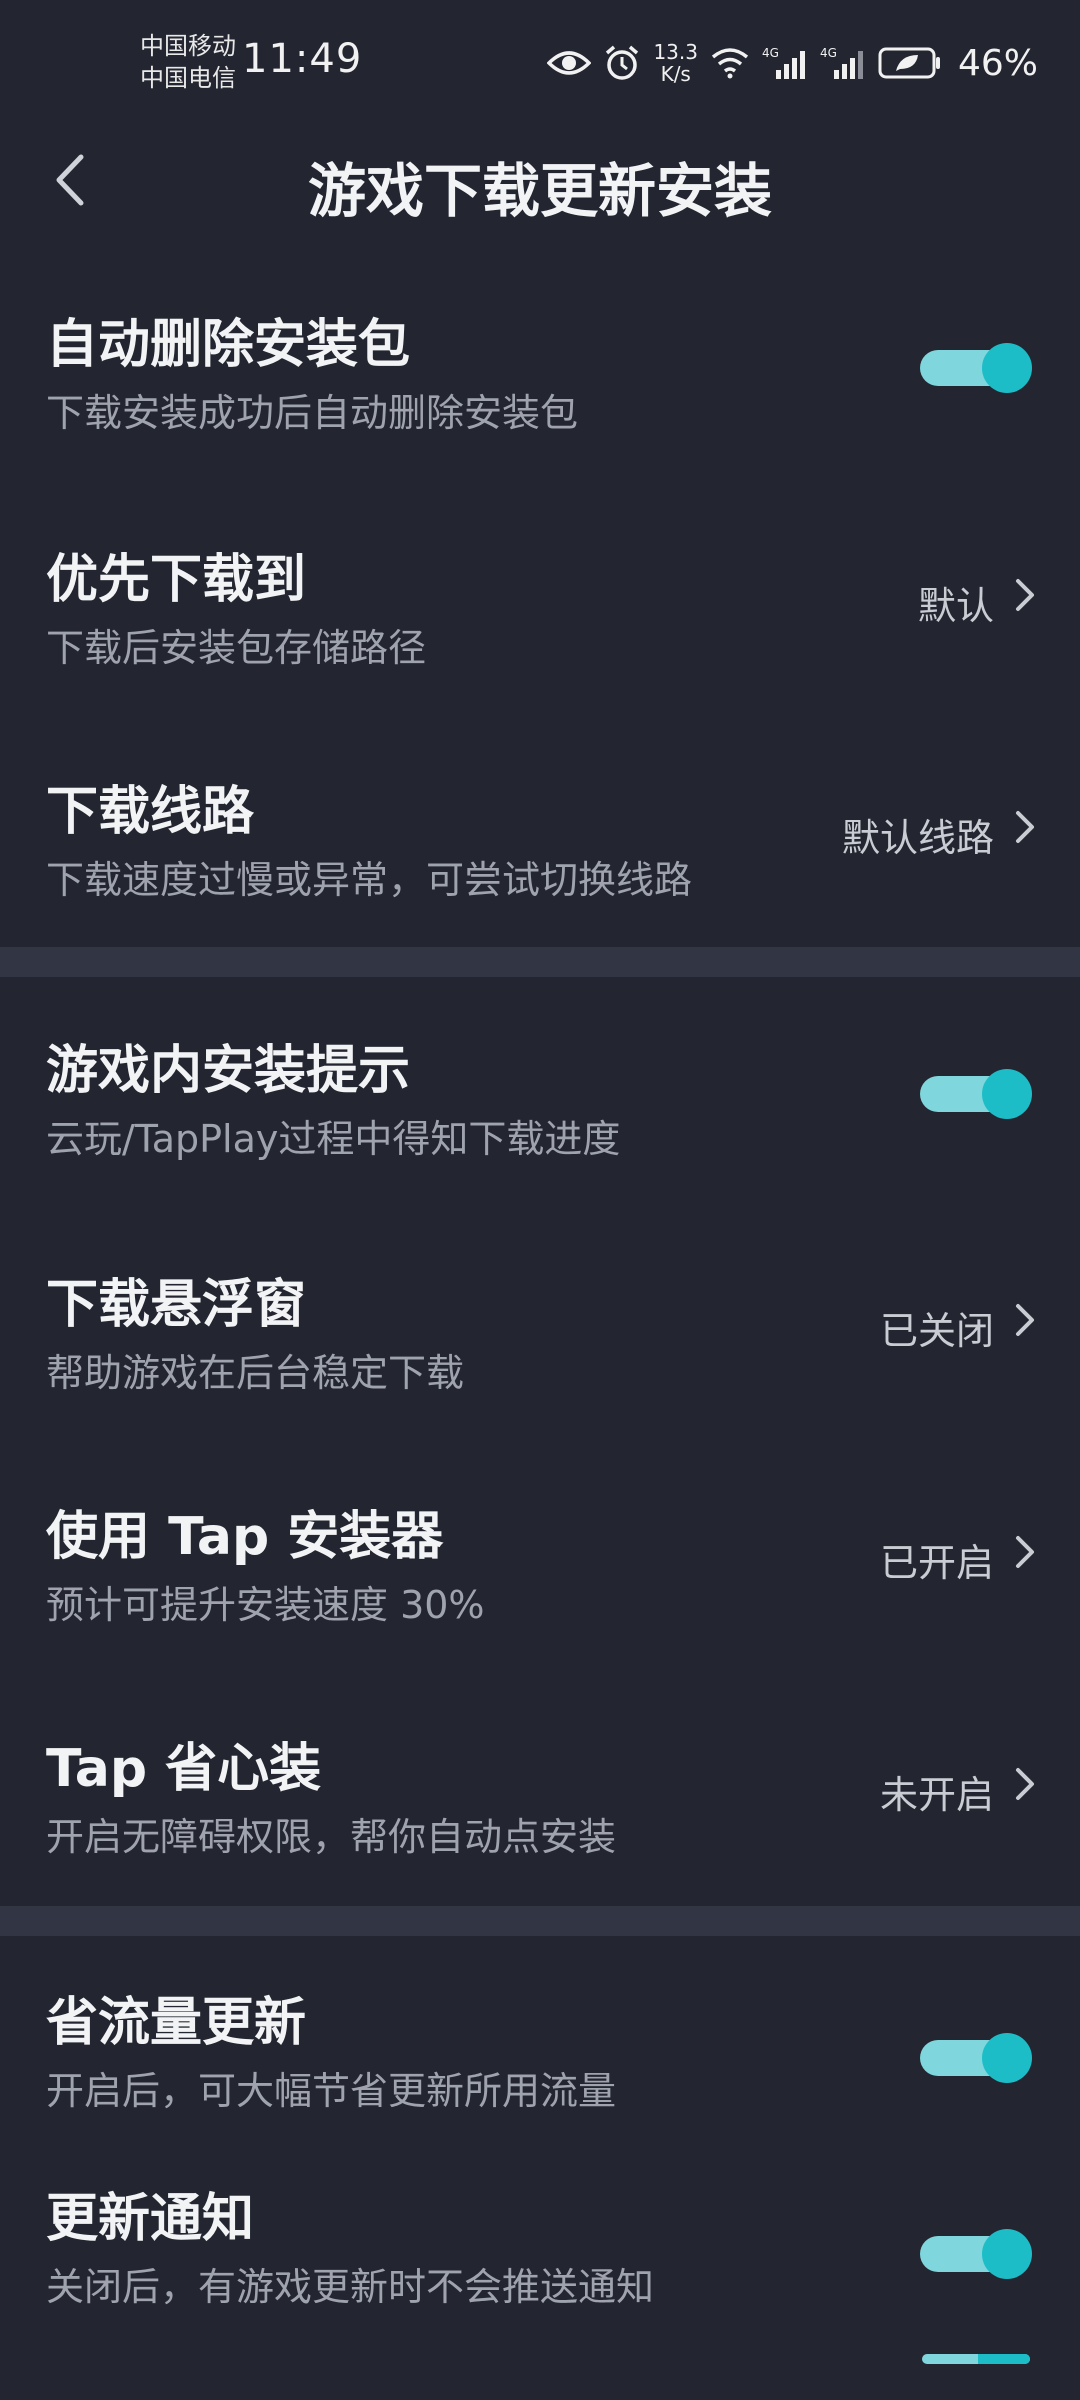  I want to click on setting-subtitle: 下载速度过慢或异常，可尝试切换线路, so click(369, 880).